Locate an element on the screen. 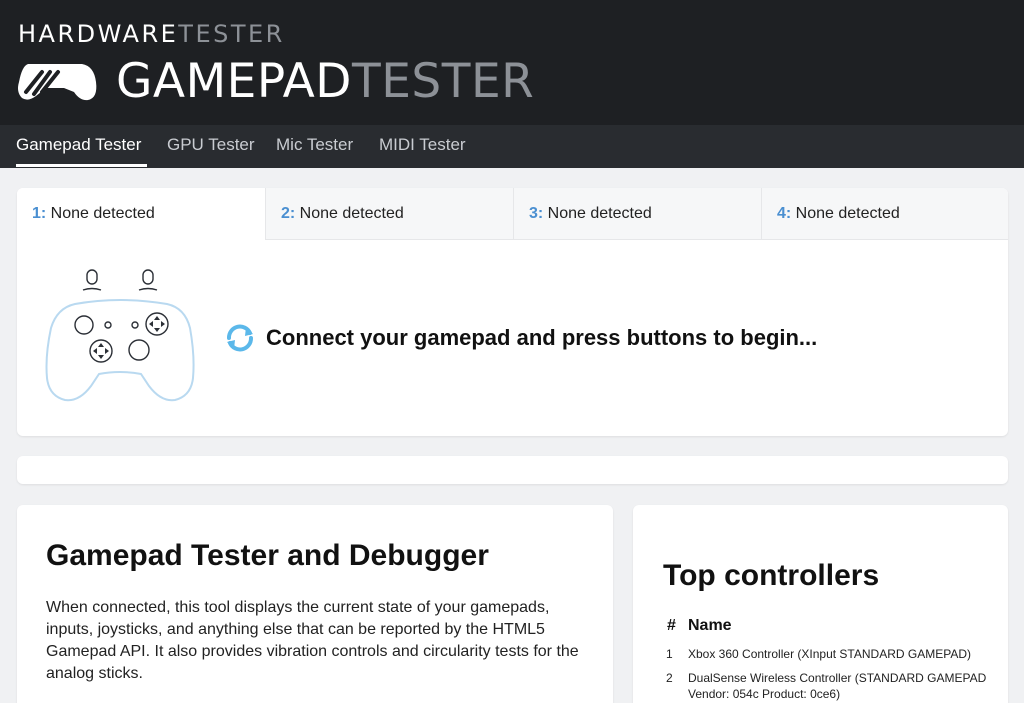  tab-gamepad-2-label: 2: None detected is located at coordinates (342, 214).